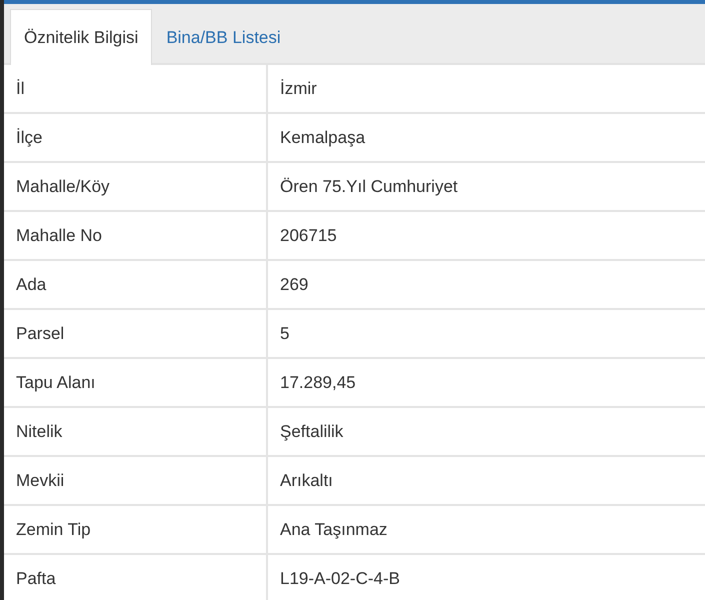 The width and height of the screenshot is (705, 600). I want to click on label-cell: İl, so click(136, 89).